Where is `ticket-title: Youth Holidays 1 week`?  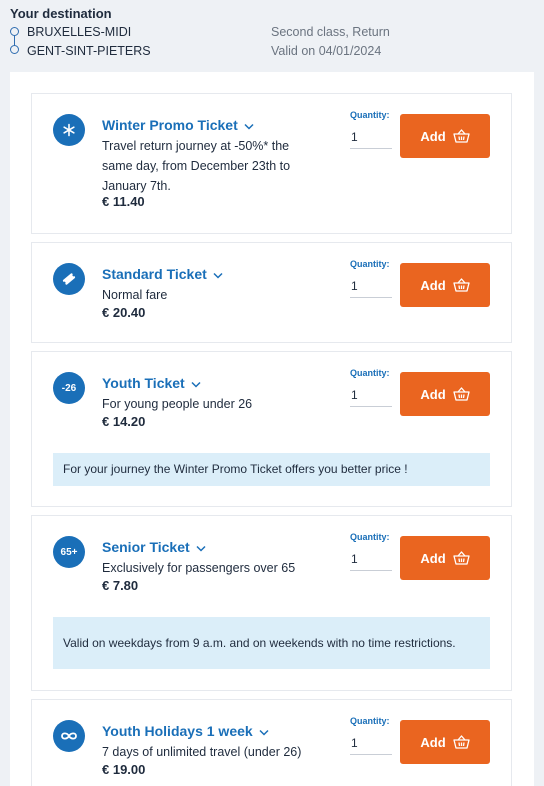 ticket-title: Youth Holidays 1 week is located at coordinates (185, 731).